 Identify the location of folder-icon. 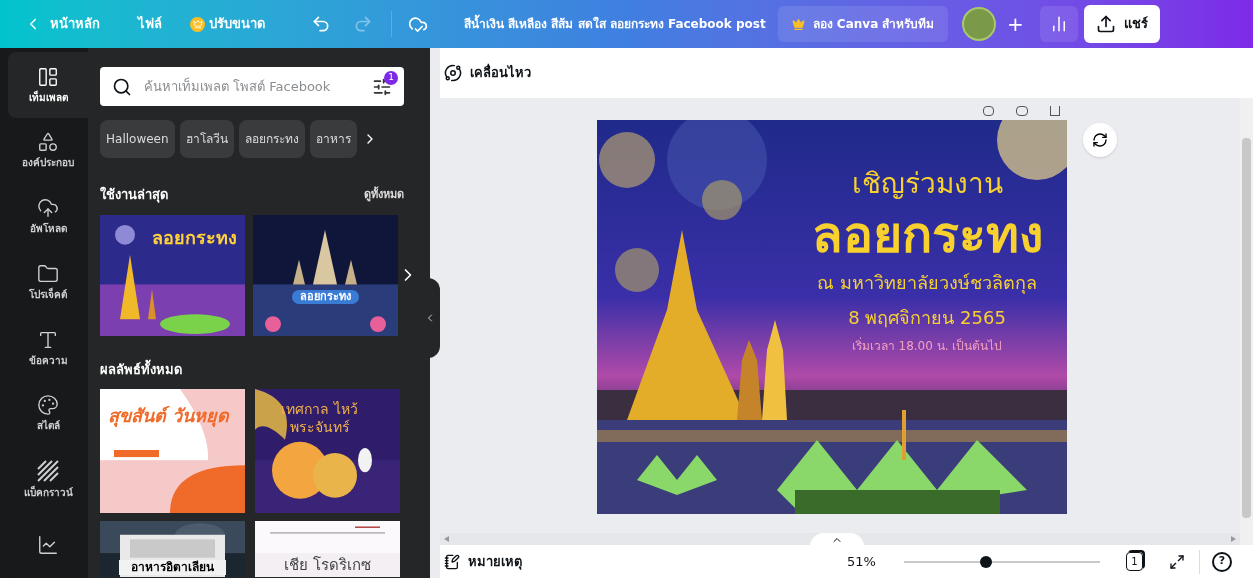
(48, 273).